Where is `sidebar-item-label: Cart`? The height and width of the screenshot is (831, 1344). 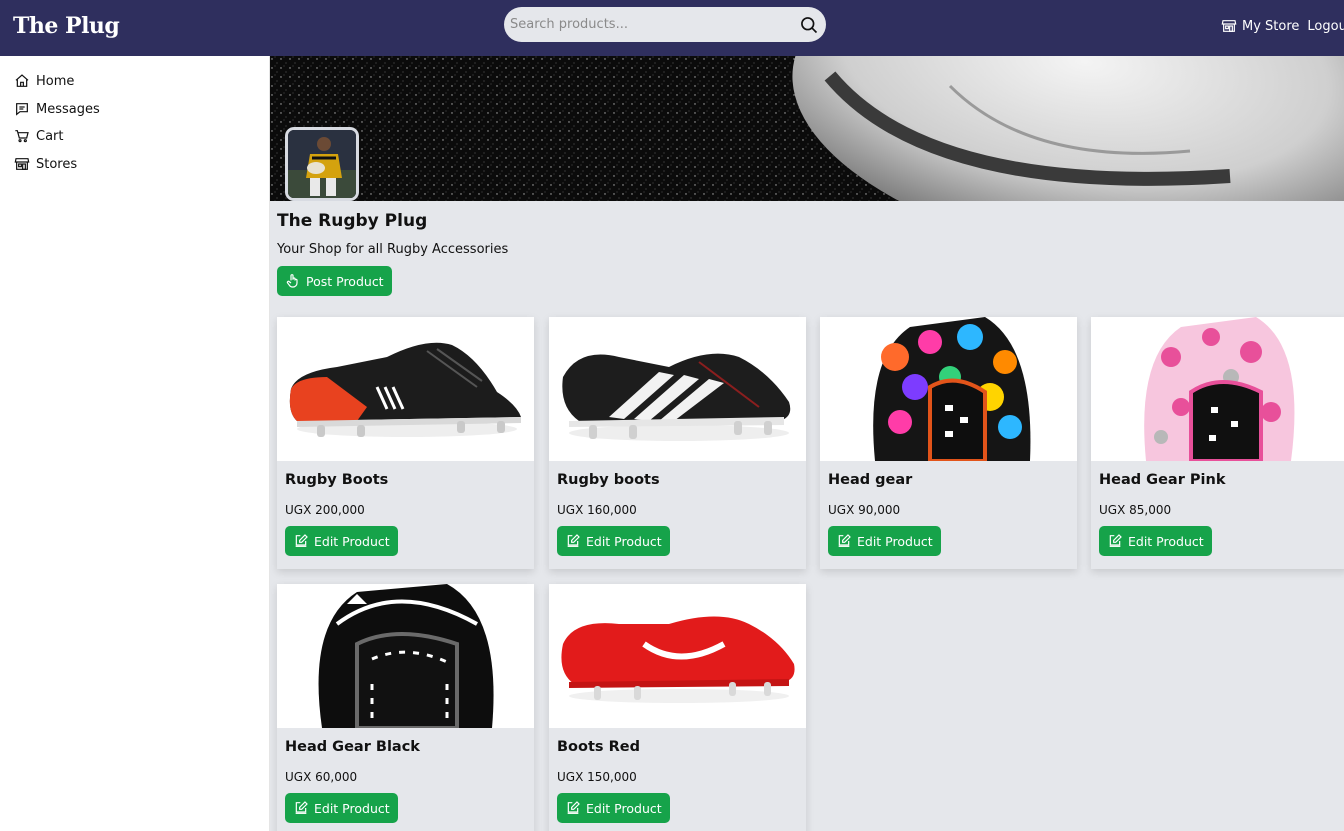 sidebar-item-label: Cart is located at coordinates (50, 136).